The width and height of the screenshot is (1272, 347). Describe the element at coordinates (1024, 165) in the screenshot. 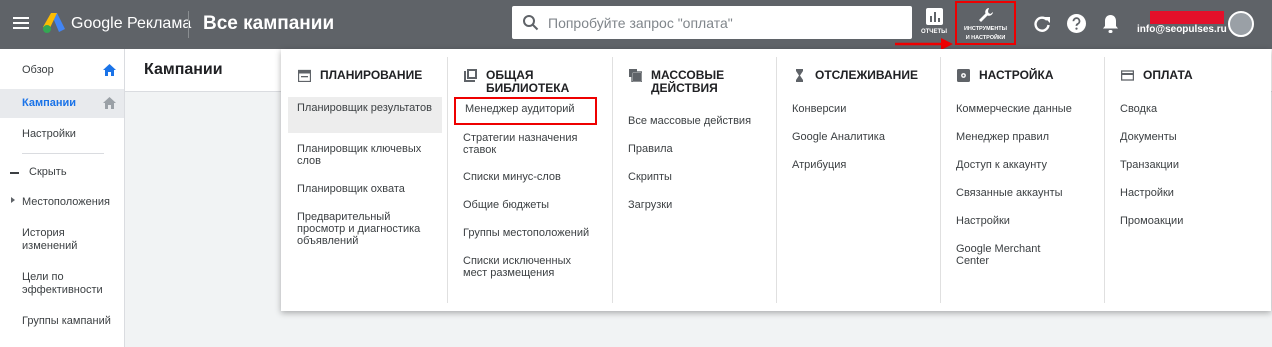

I see `menu-item-account-access: Доступ к аккаунту` at that location.